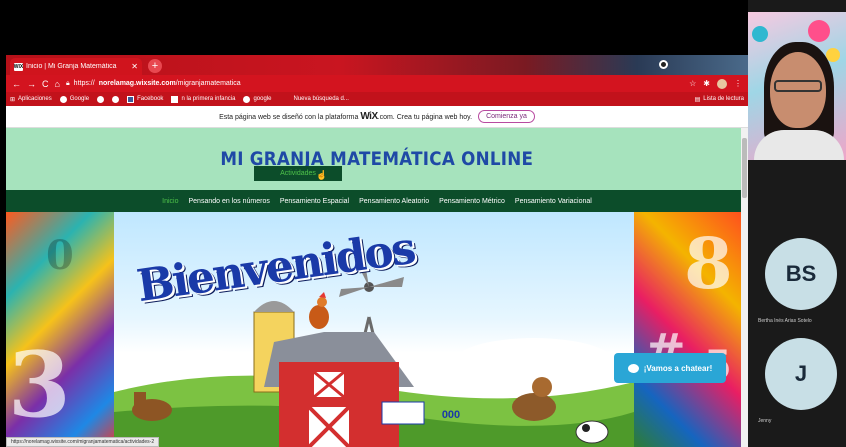 Image resolution: width=846 pixels, height=447 pixels. What do you see at coordinates (60, 329) in the screenshot?
I see `numbers-background-left: 3 0` at bounding box center [60, 329].